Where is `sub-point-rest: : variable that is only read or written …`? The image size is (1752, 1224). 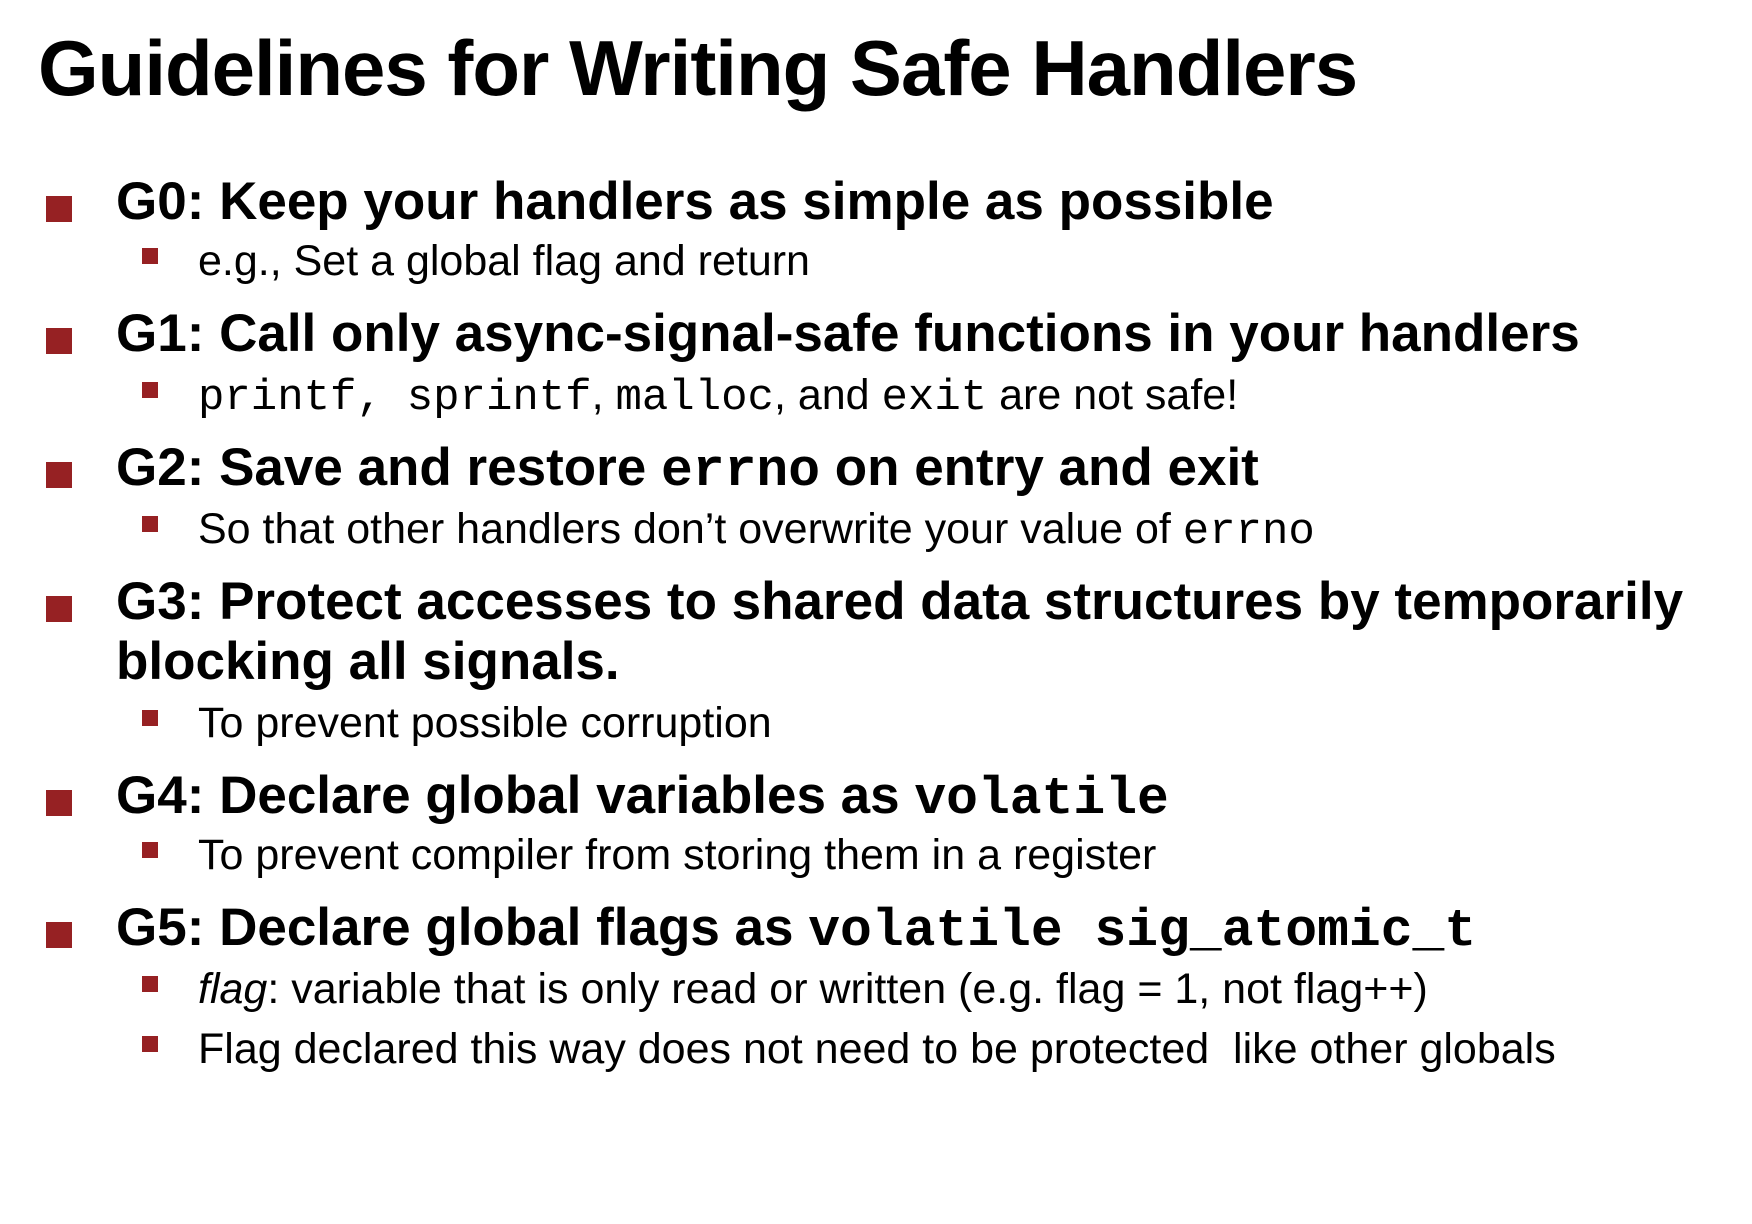 sub-point-rest: : variable that is only read or written … is located at coordinates (847, 989).